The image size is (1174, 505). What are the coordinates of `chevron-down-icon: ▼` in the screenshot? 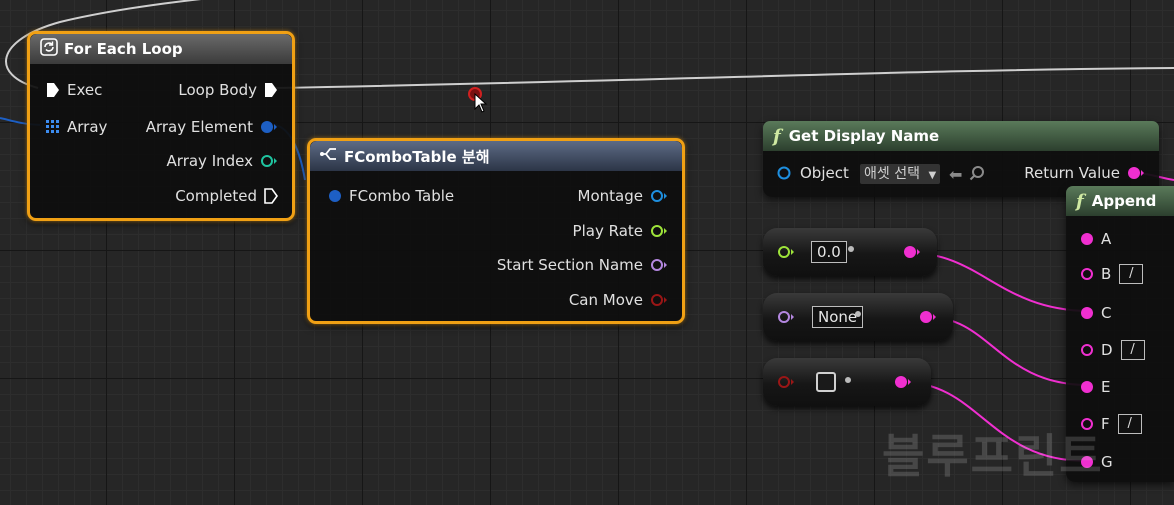 It's located at (932, 175).